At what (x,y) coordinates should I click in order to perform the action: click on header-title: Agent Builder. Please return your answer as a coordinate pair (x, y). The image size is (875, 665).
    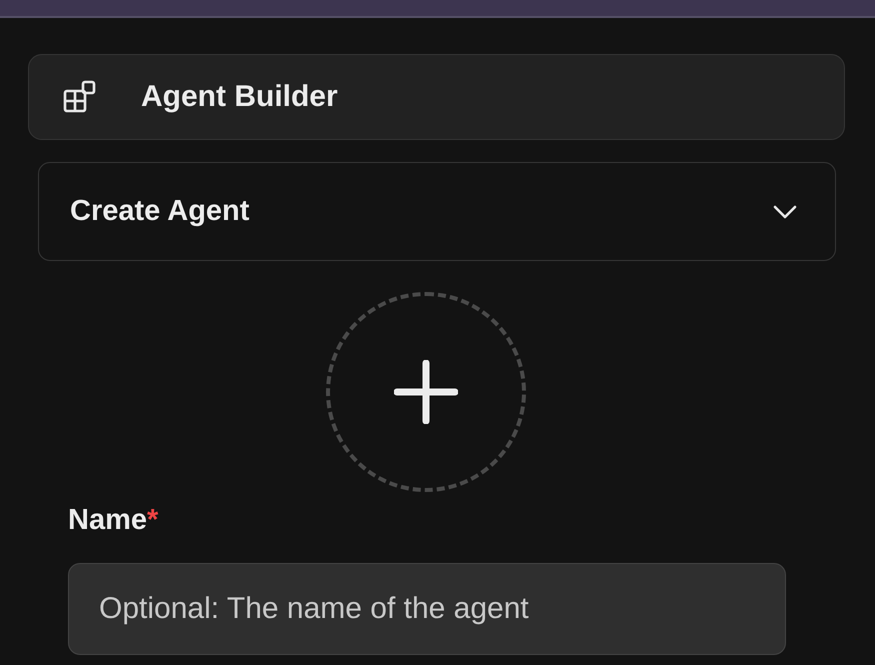
    Looking at the image, I should click on (239, 97).